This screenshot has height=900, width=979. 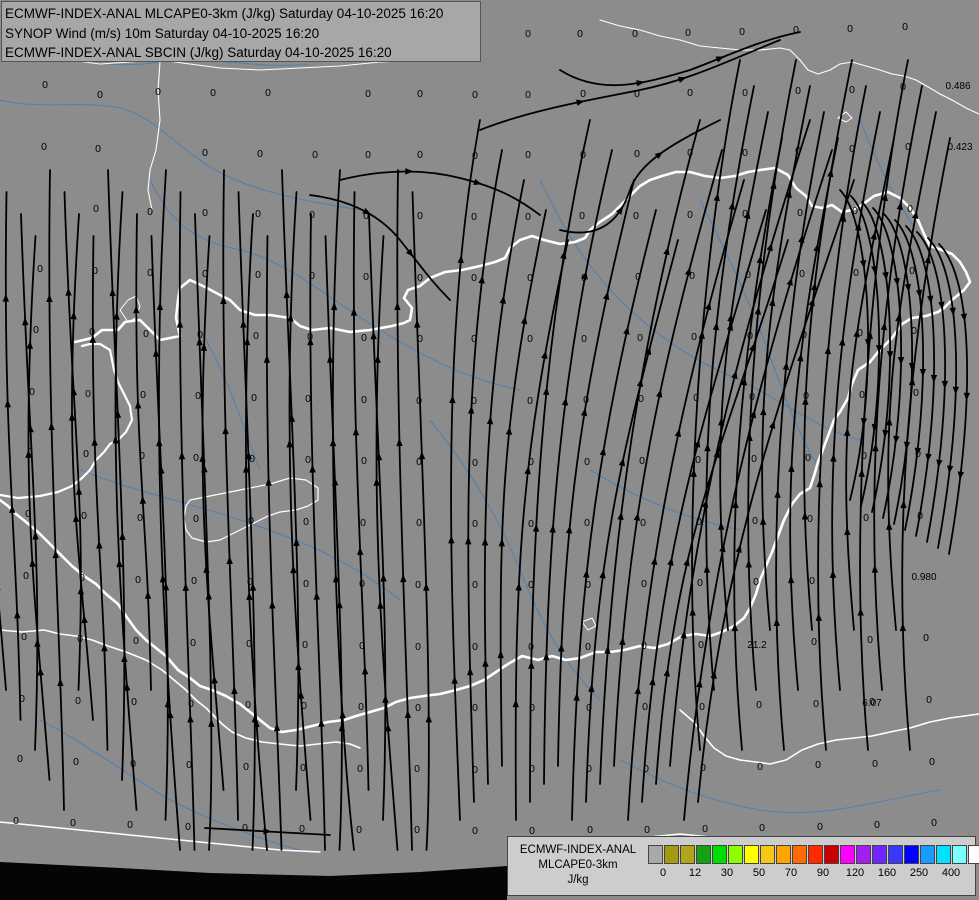 What do you see at coordinates (959, 147) in the screenshot?
I see `cape-nonzero-label: 0.423` at bounding box center [959, 147].